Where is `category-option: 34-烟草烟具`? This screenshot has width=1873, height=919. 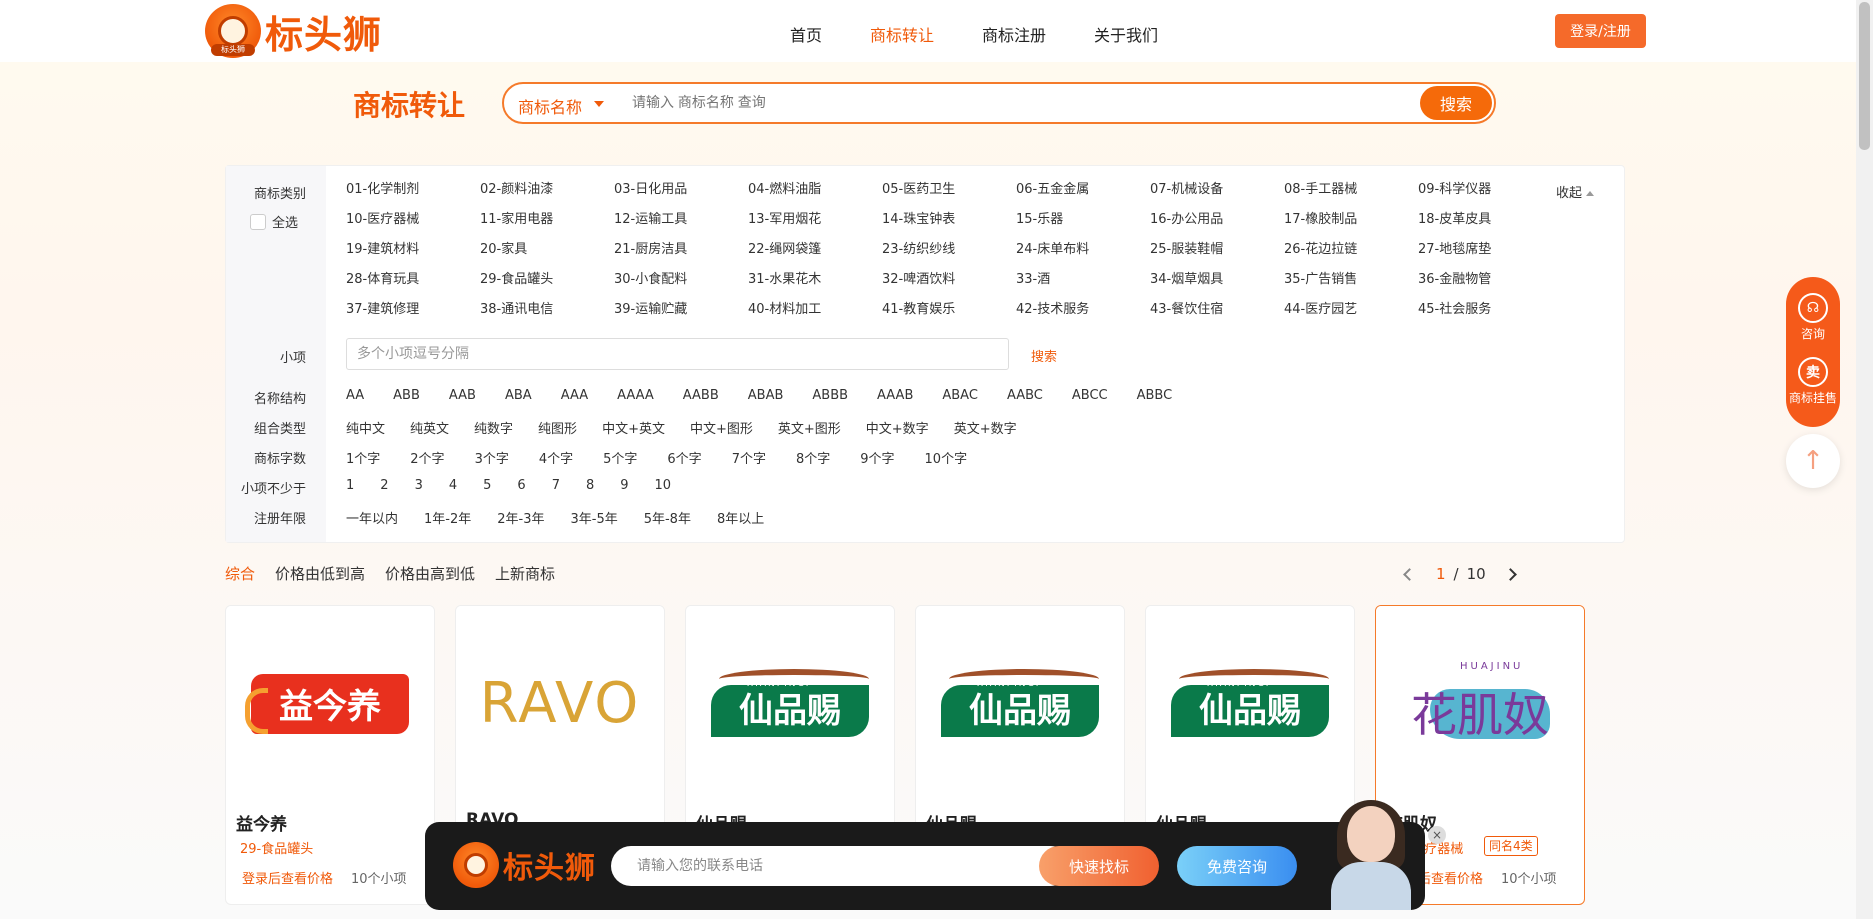 category-option: 34-烟草烟具 is located at coordinates (1217, 280).